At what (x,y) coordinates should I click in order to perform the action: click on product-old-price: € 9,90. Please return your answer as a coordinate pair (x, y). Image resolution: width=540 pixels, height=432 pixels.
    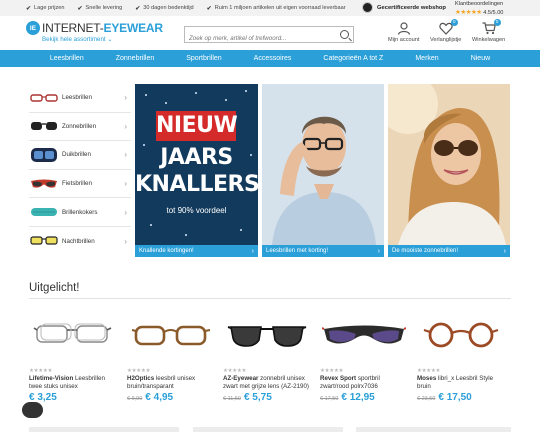
    Looking at the image, I should click on (135, 399).